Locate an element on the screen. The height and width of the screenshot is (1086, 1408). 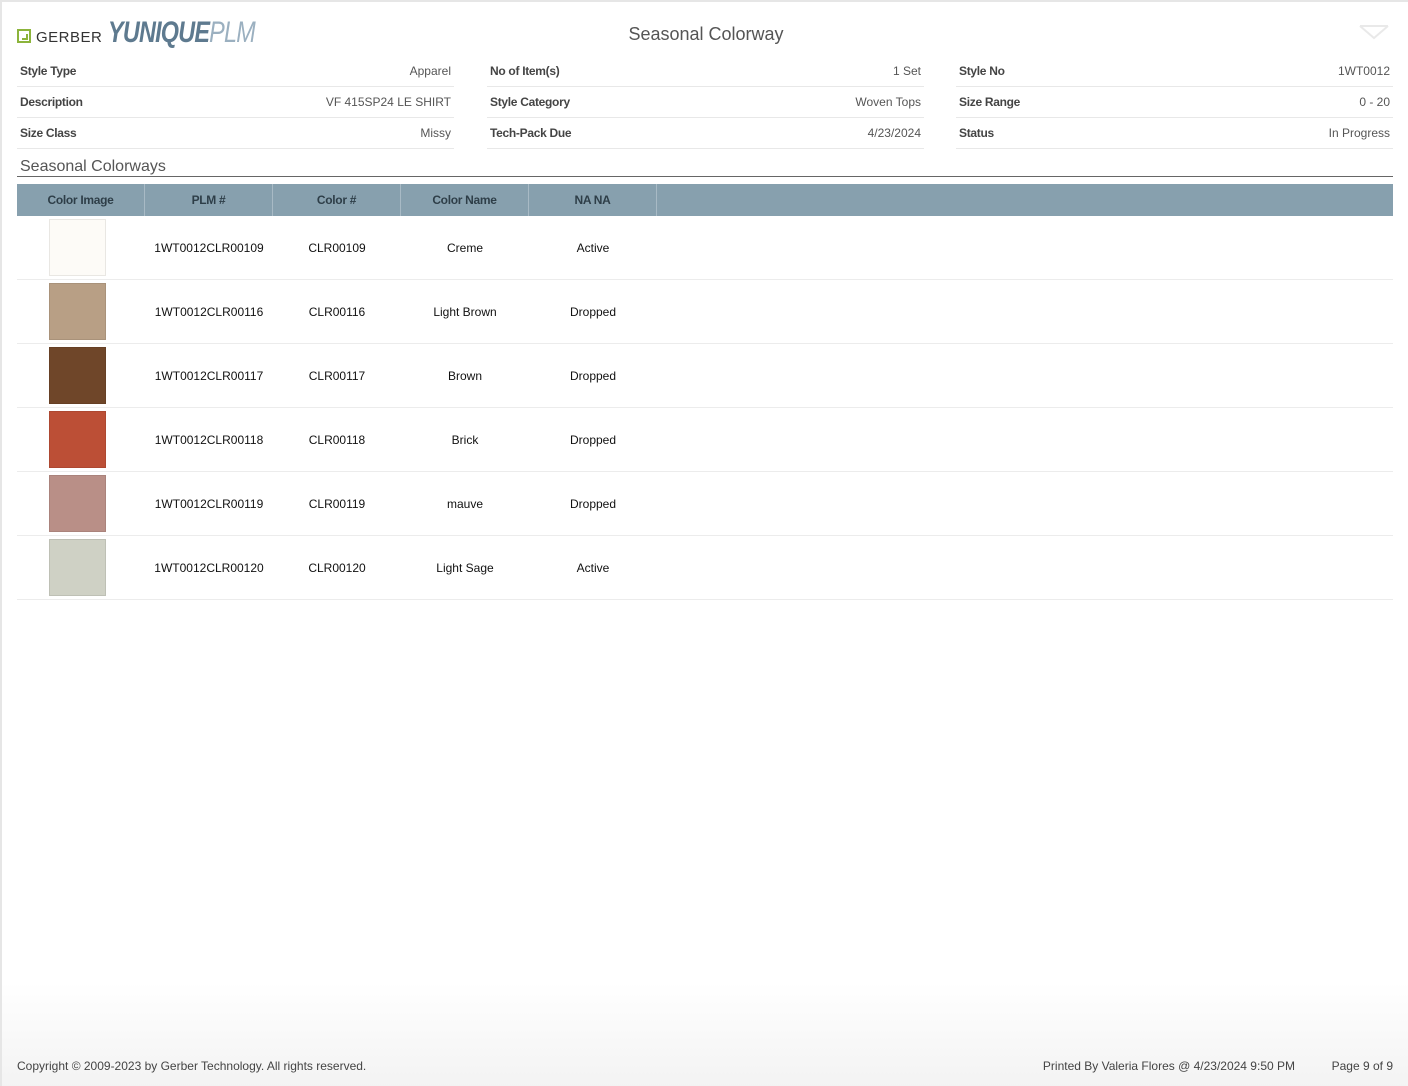
info-value: In Progress is located at coordinates (1359, 133).